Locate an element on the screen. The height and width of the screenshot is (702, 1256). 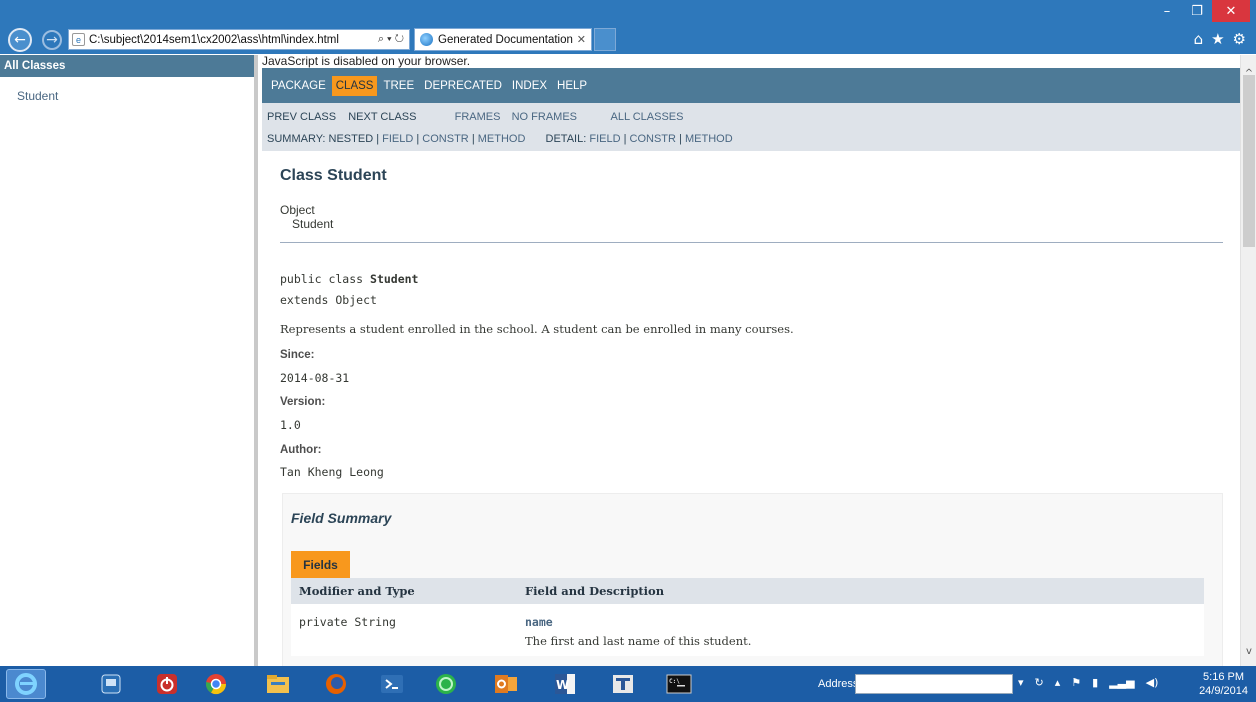
field-name-link: name is located at coordinates (864, 622).